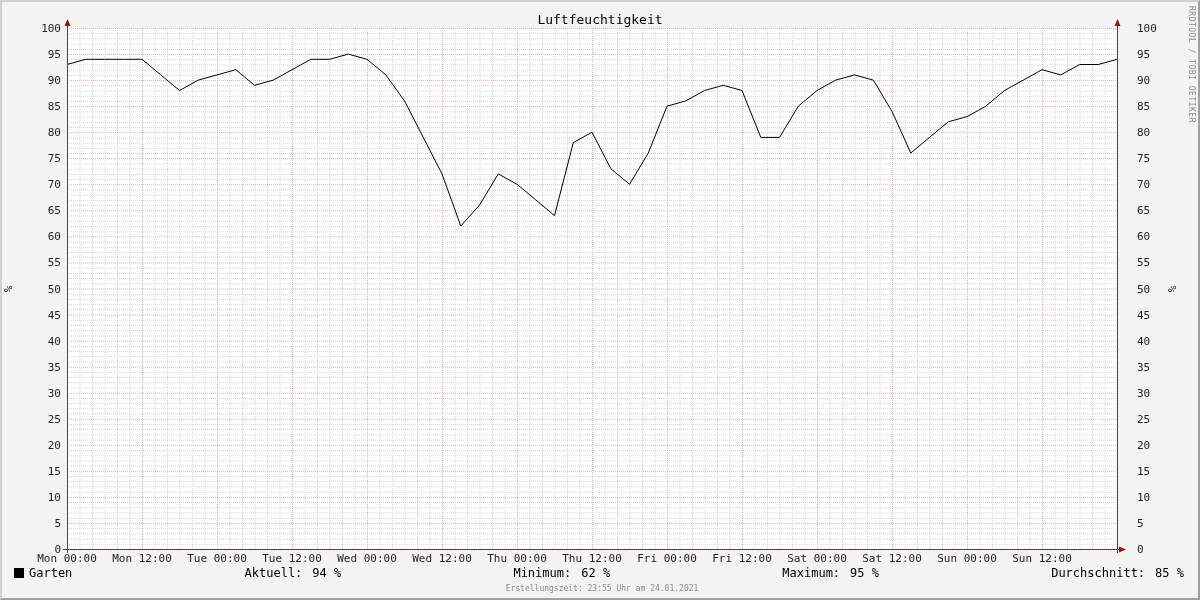 The height and width of the screenshot is (600, 1200). What do you see at coordinates (542, 573) in the screenshot?
I see `stat-label: Minimum:` at bounding box center [542, 573].